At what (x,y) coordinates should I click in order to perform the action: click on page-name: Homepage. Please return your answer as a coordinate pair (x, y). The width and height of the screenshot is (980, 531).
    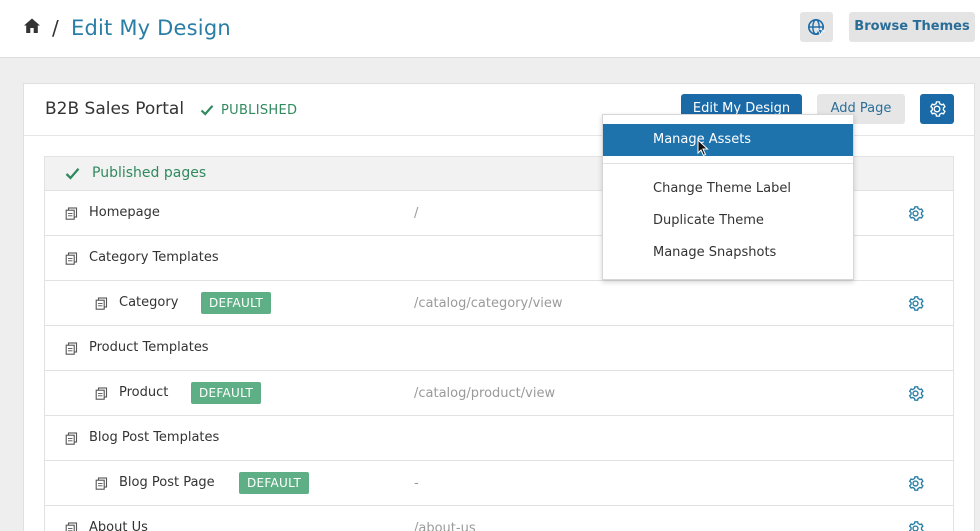
    Looking at the image, I should click on (124, 212).